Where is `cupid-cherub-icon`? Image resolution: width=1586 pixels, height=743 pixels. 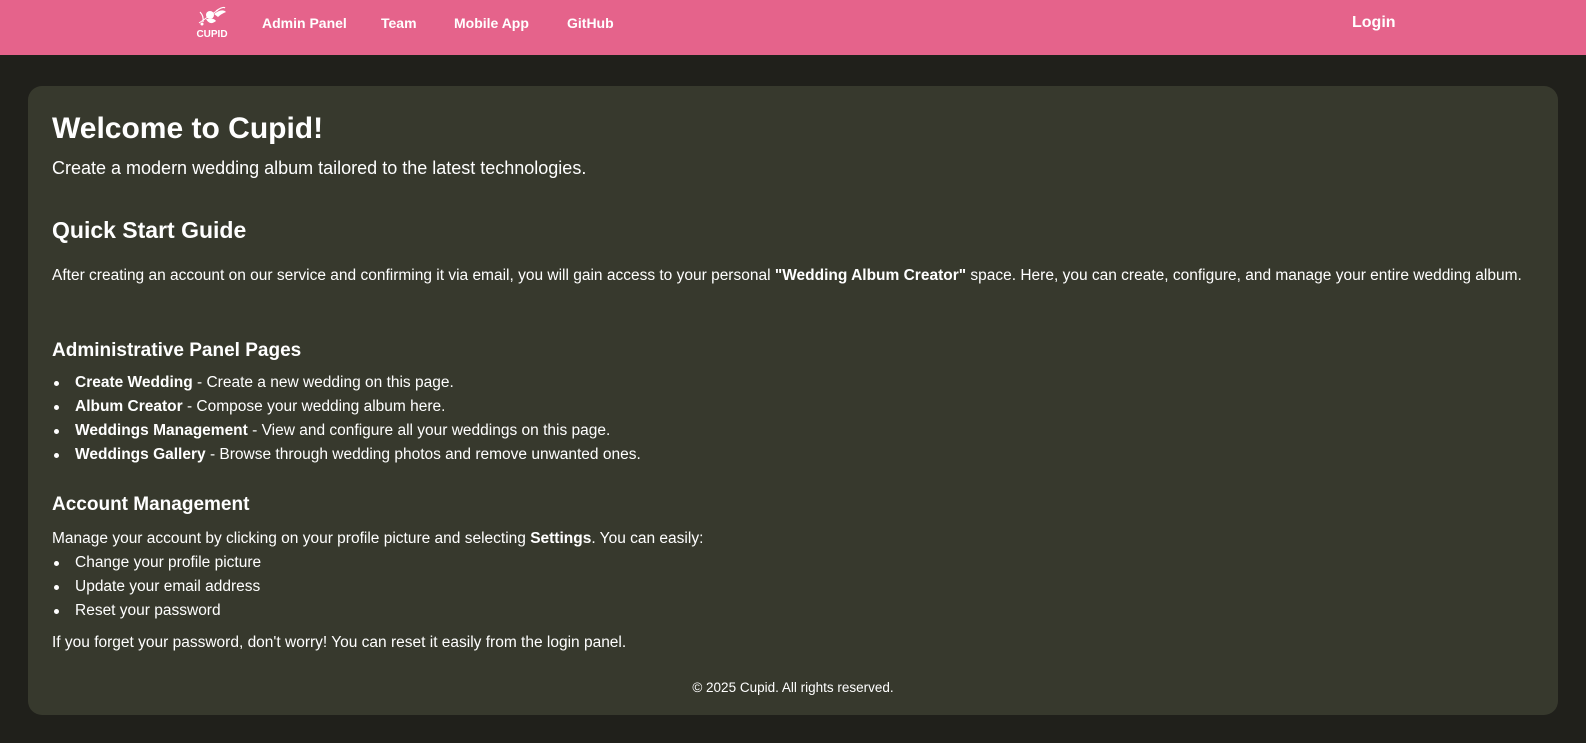
cupid-cherub-icon is located at coordinates (212, 16).